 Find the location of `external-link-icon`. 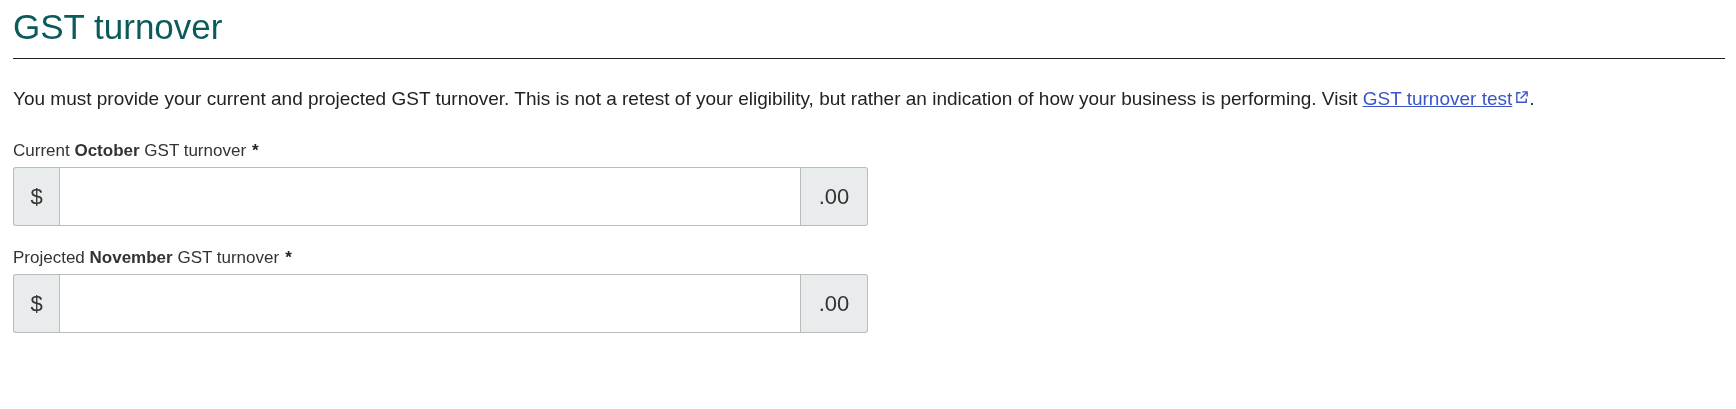

external-link-icon is located at coordinates (1522, 97).